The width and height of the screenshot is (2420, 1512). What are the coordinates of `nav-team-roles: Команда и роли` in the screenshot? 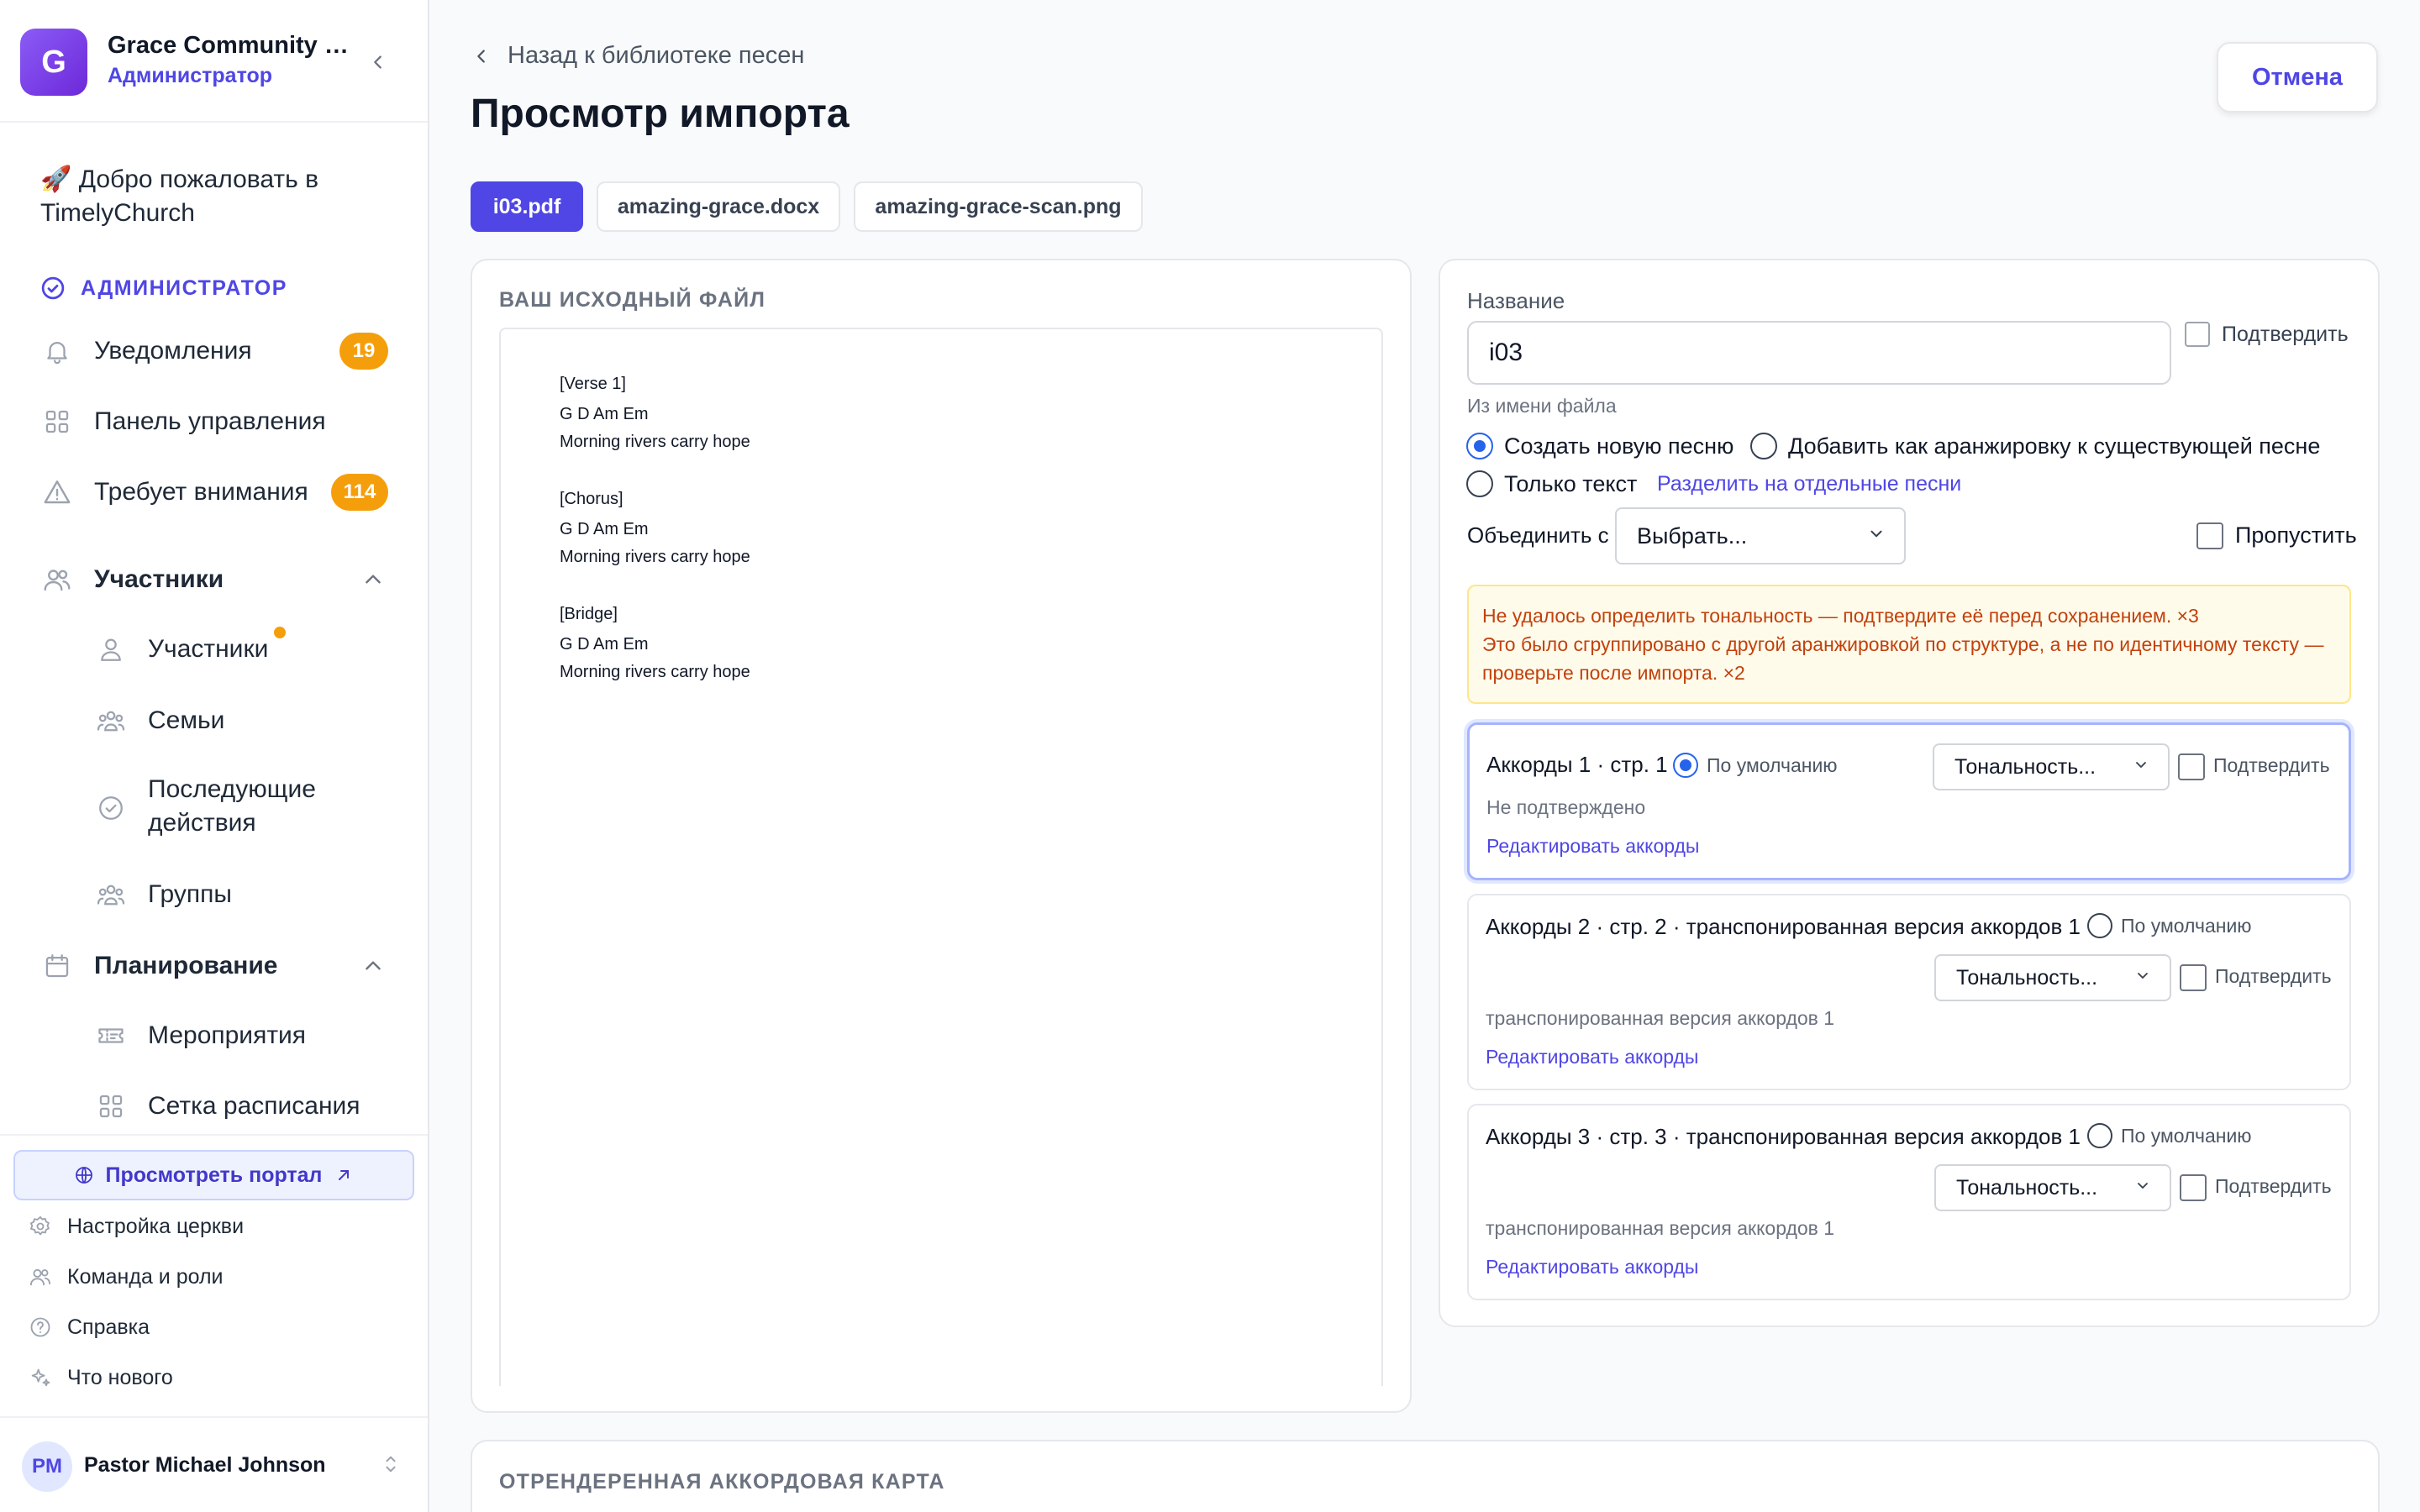 It's located at (125, 1276).